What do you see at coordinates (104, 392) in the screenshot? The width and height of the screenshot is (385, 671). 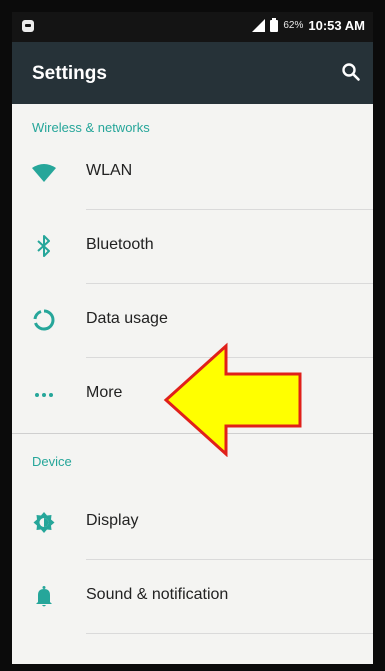 I see `settings-item-label: More` at bounding box center [104, 392].